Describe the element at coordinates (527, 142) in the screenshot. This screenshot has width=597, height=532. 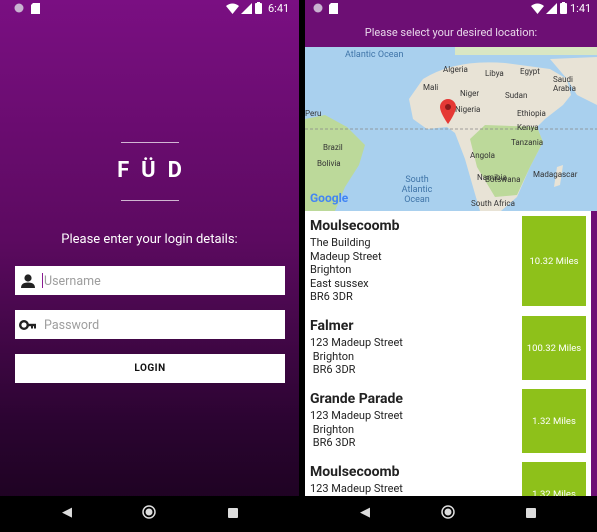
I see `map-label: Tanzania` at that location.